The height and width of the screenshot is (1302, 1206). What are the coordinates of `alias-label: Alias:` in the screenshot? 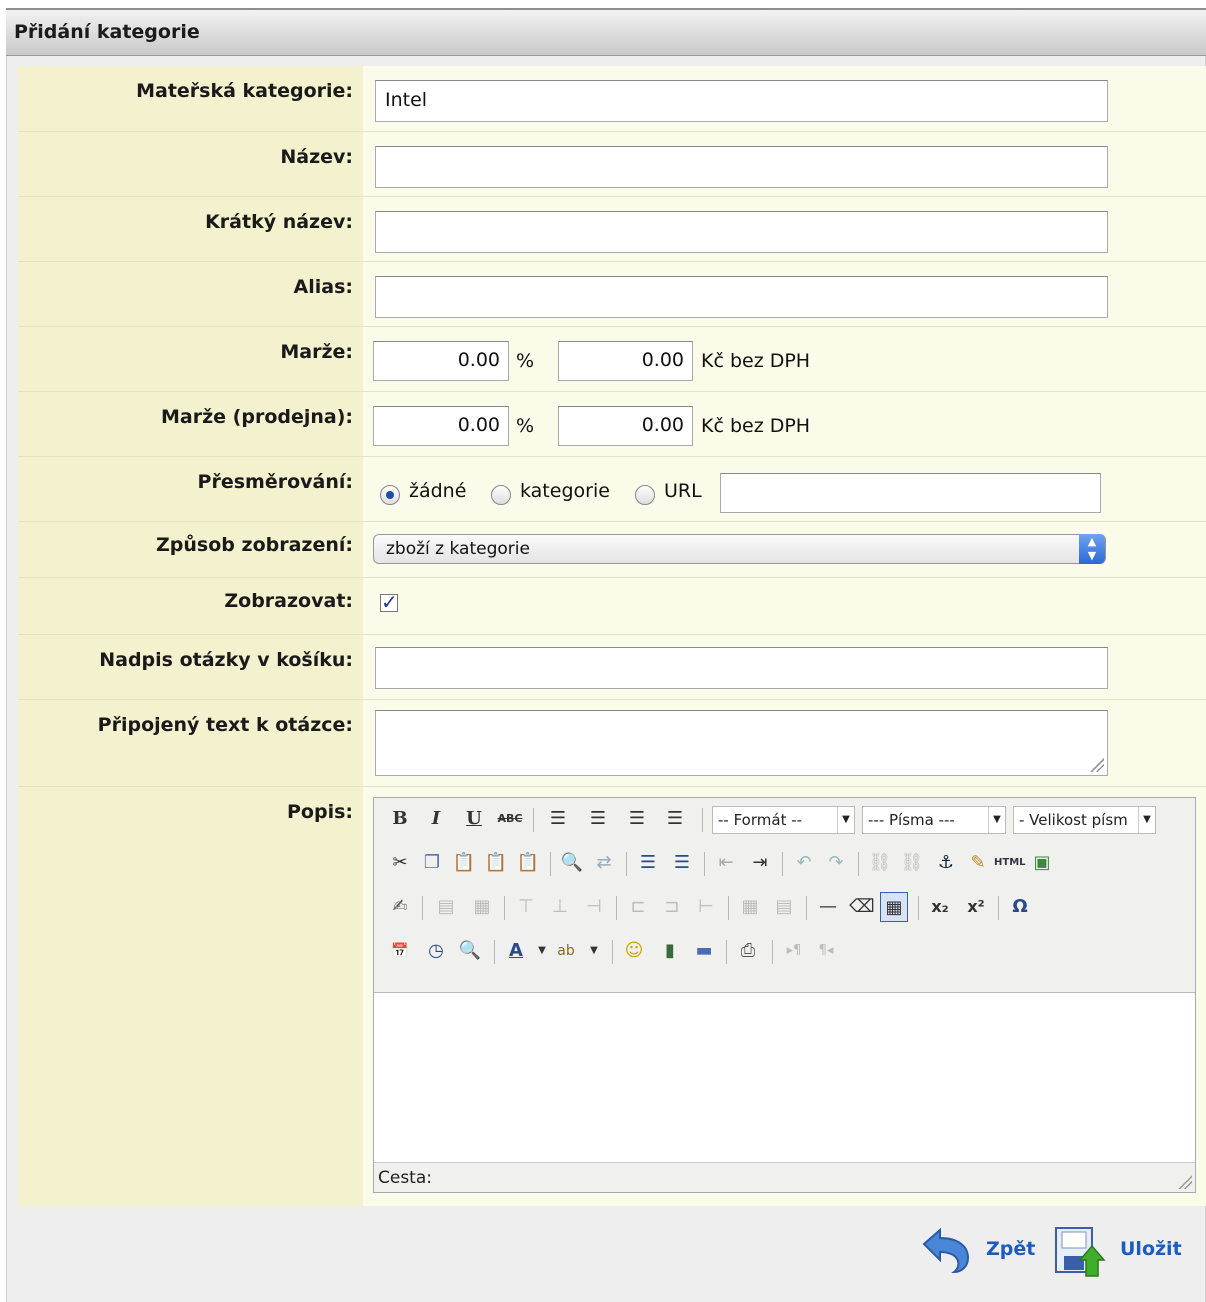 It's located at (323, 287).